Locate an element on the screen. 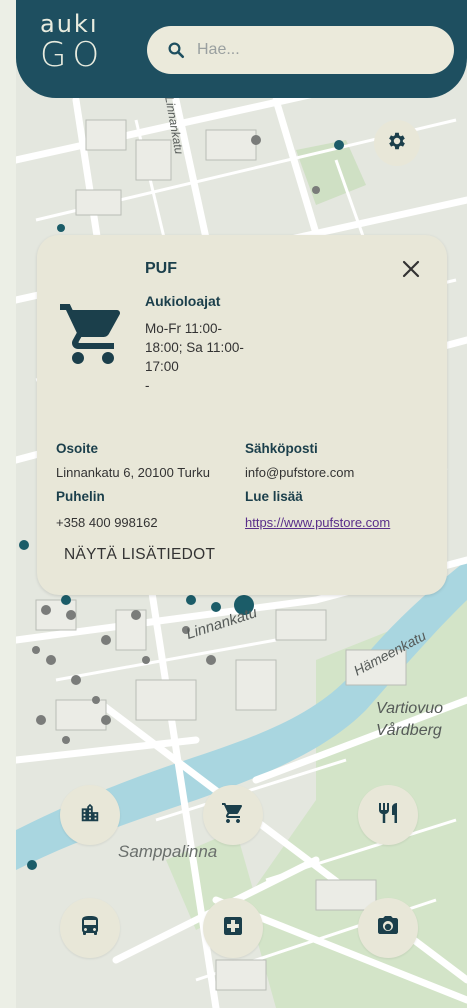 Image resolution: width=467 pixels, height=1008 pixels. restaurant-icon is located at coordinates (388, 815).